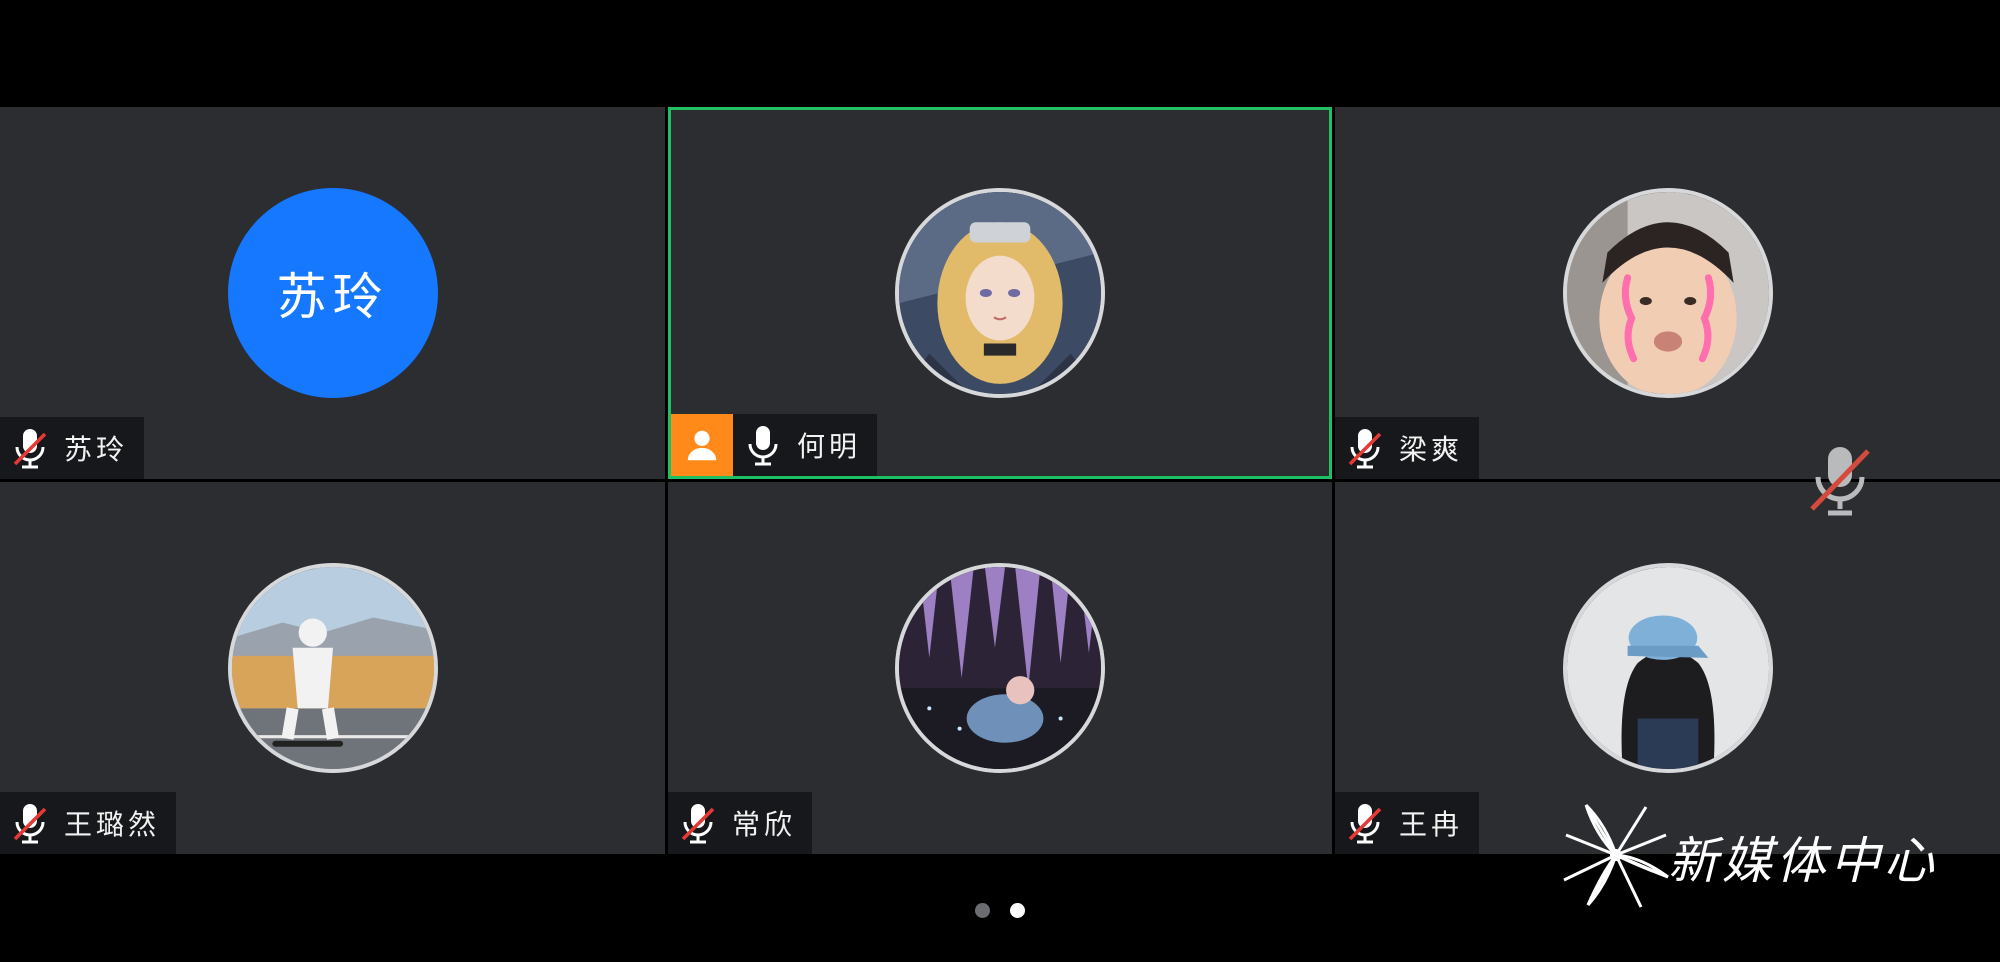 The image size is (2000, 962). I want to click on nameplate: 常欣, so click(740, 823).